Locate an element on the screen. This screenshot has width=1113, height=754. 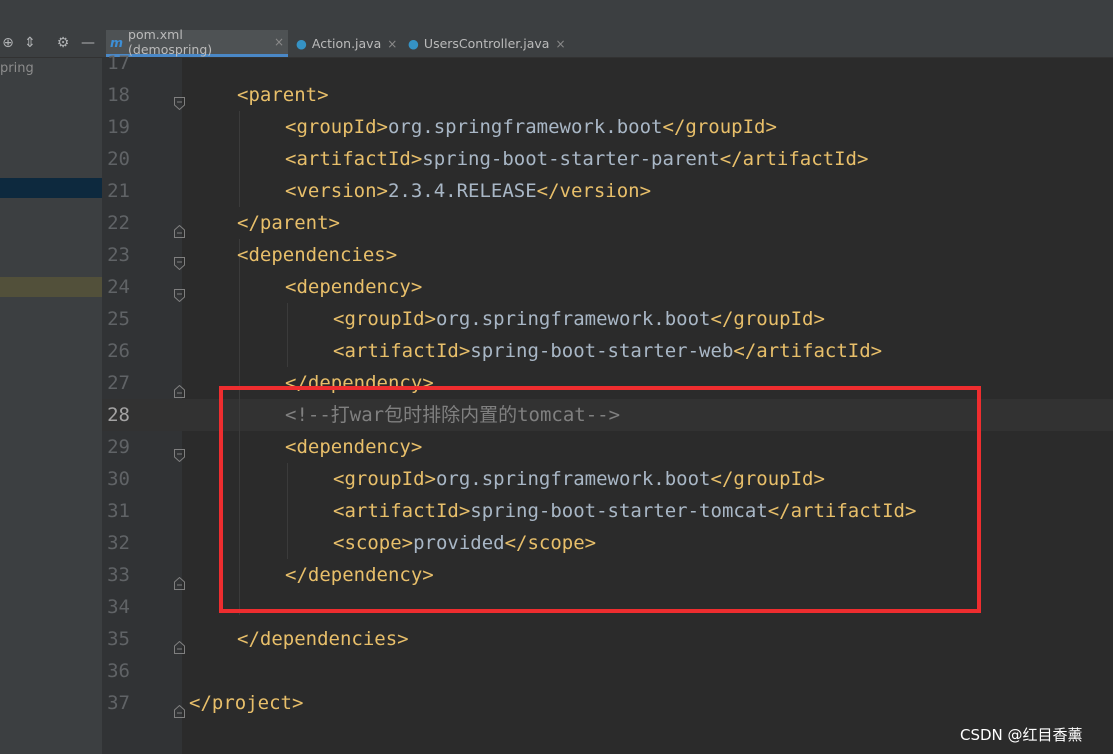
line-number: 26 is located at coordinates (116, 351).